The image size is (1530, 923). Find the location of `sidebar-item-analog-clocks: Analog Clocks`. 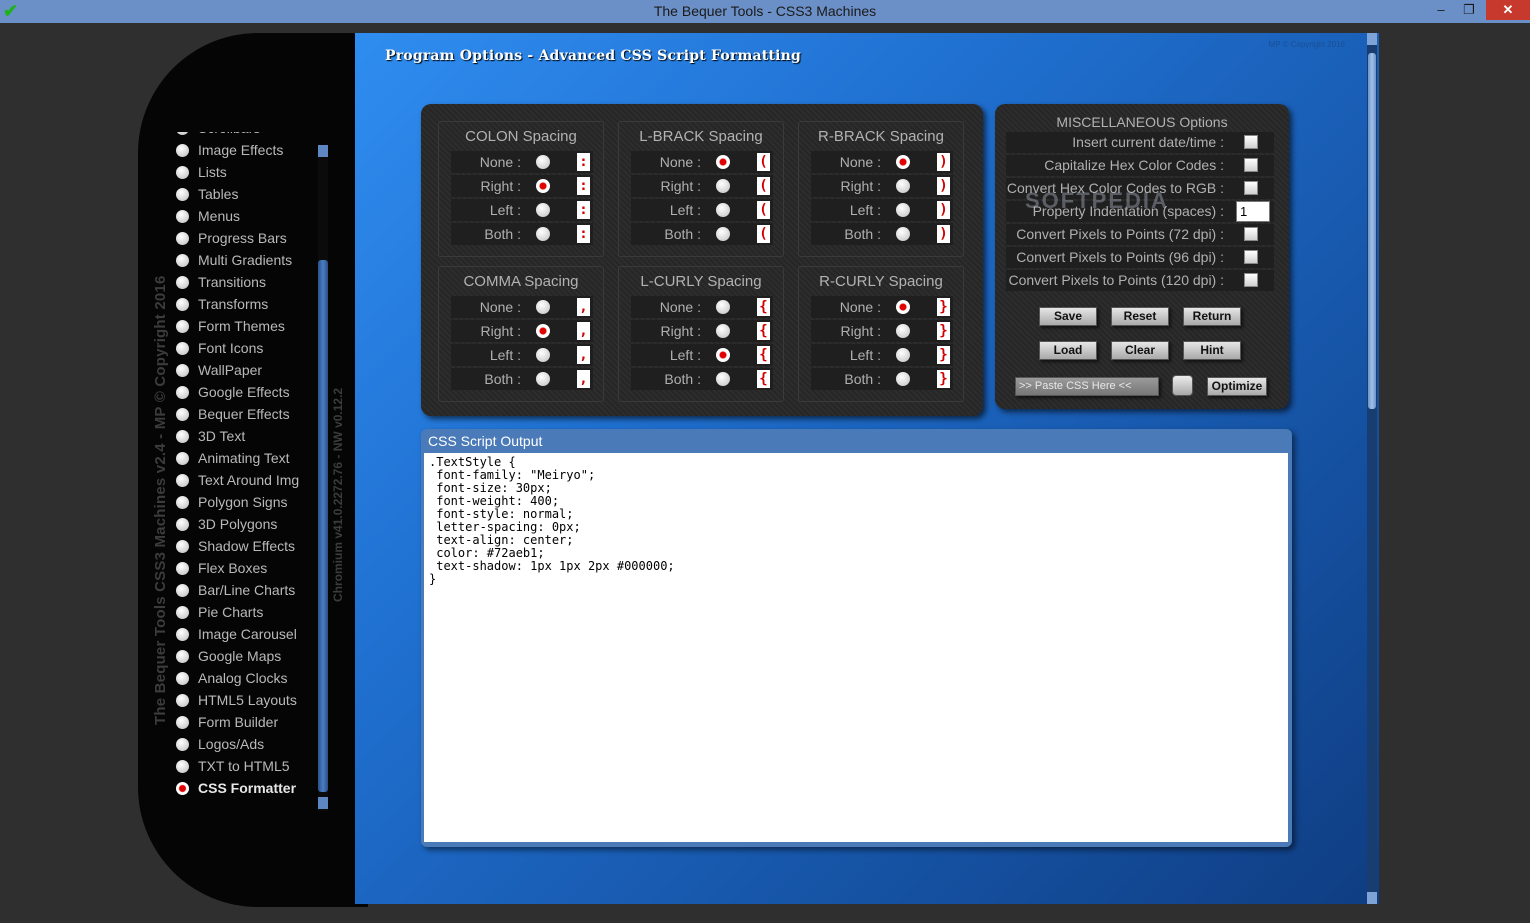

sidebar-item-analog-clocks: Analog Clocks is located at coordinates (229, 678).